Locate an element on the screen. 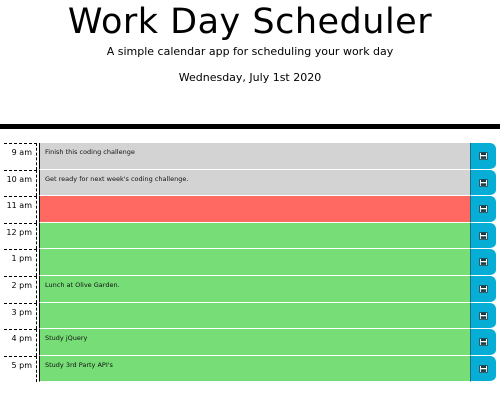 This screenshot has height=400, width=500. time-block-row: 1 pm is located at coordinates (250, 262).